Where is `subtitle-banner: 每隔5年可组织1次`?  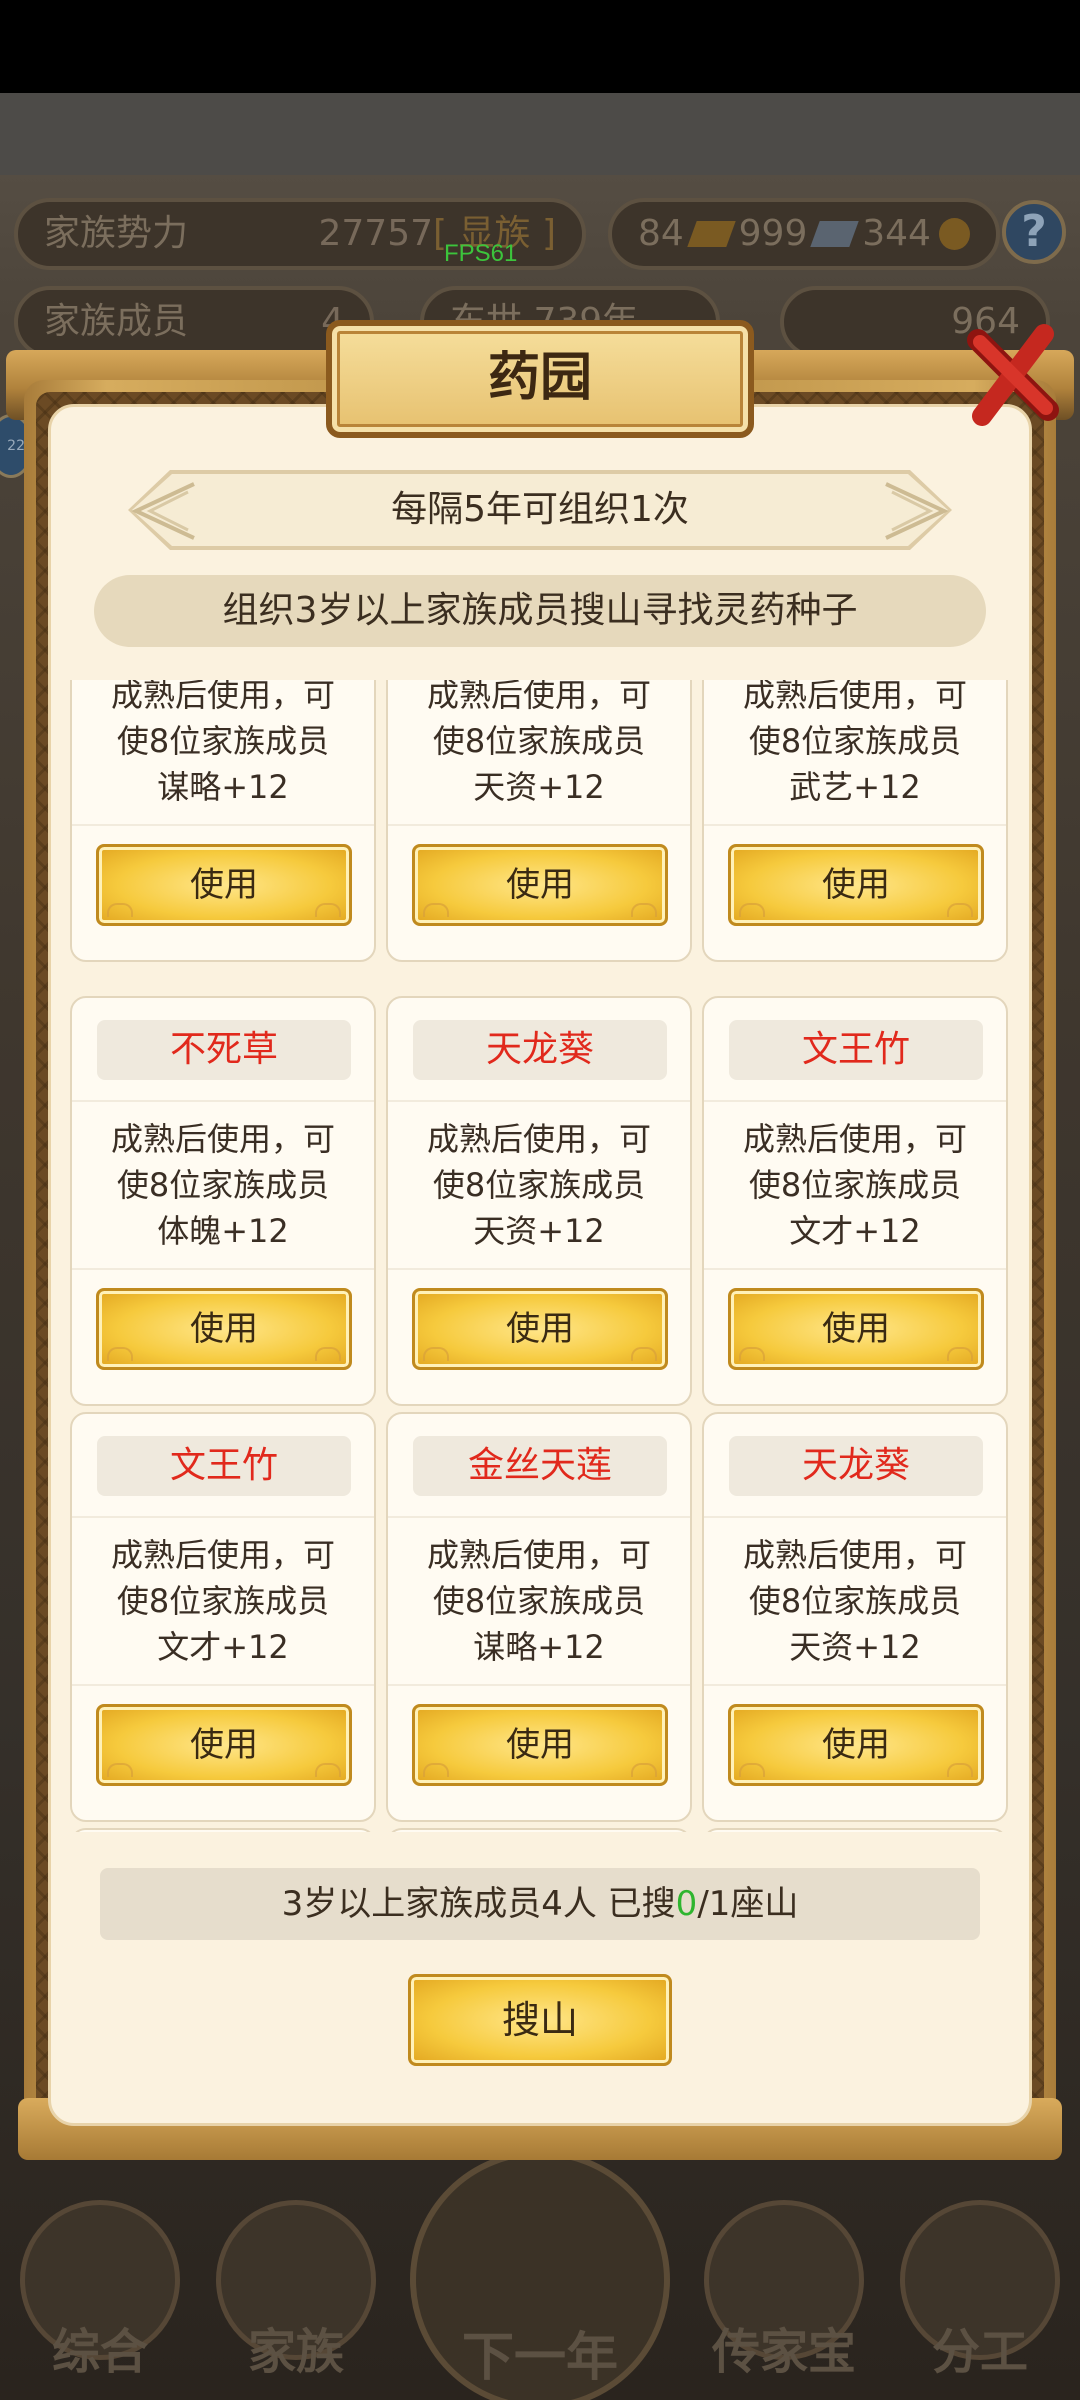
subtitle-banner: 每隔5年可组织1次 is located at coordinates (540, 510).